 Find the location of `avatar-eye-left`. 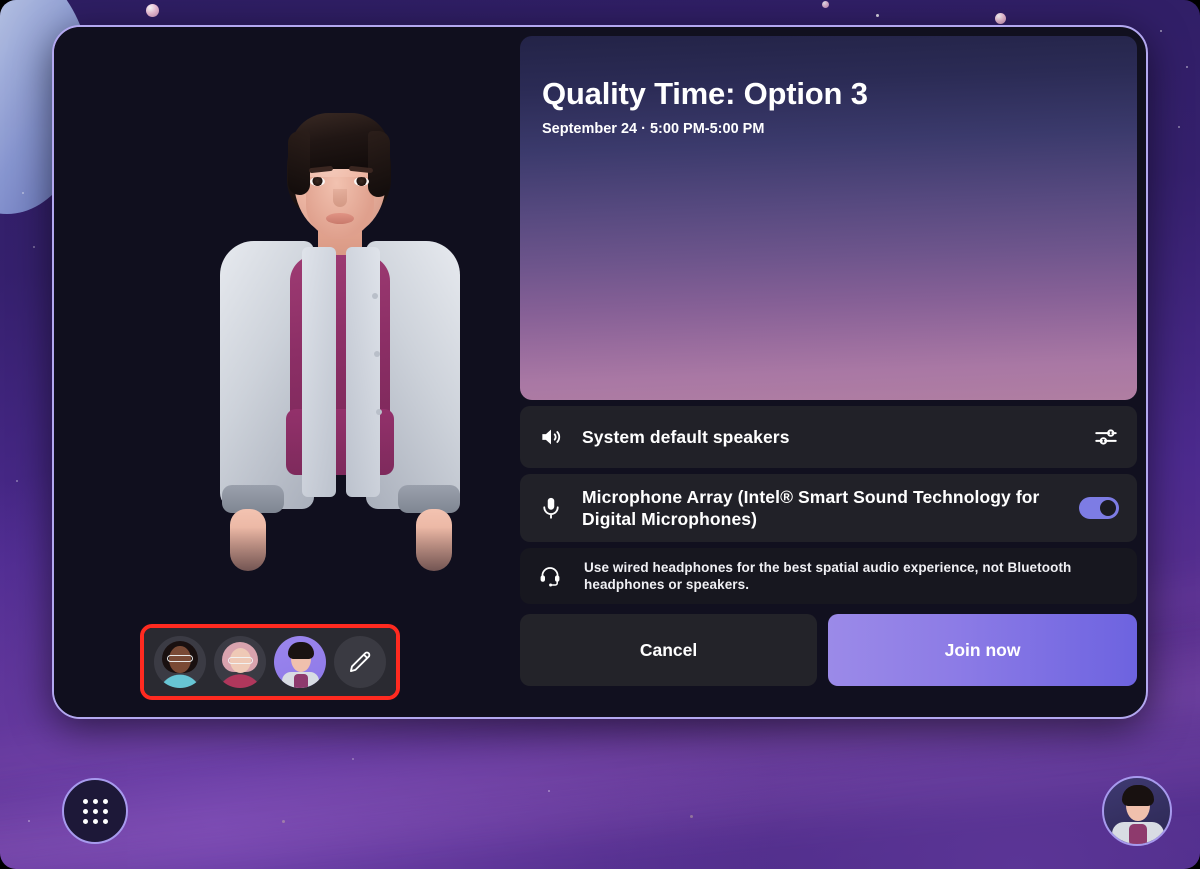

avatar-eye-left is located at coordinates (317, 181).